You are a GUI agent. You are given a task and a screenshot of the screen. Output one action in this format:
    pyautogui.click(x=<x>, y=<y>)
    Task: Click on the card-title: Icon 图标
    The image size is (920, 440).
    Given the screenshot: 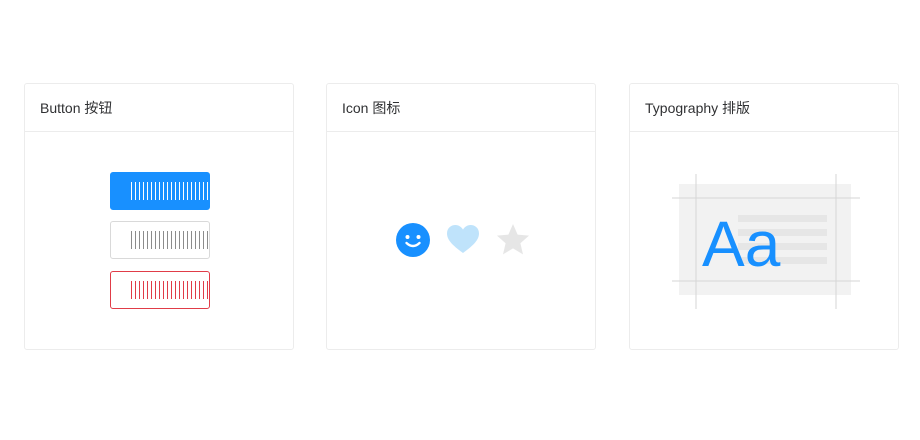 What is the action you would take?
    pyautogui.click(x=461, y=108)
    